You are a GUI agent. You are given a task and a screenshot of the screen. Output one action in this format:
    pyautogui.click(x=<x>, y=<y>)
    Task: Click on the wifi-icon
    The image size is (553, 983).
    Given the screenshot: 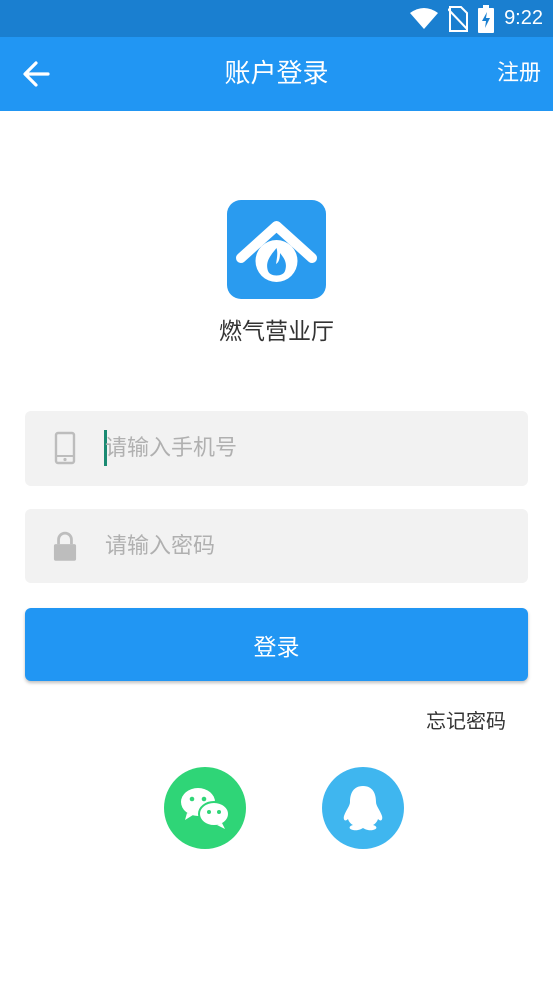 What is the action you would take?
    pyautogui.click(x=424, y=18)
    